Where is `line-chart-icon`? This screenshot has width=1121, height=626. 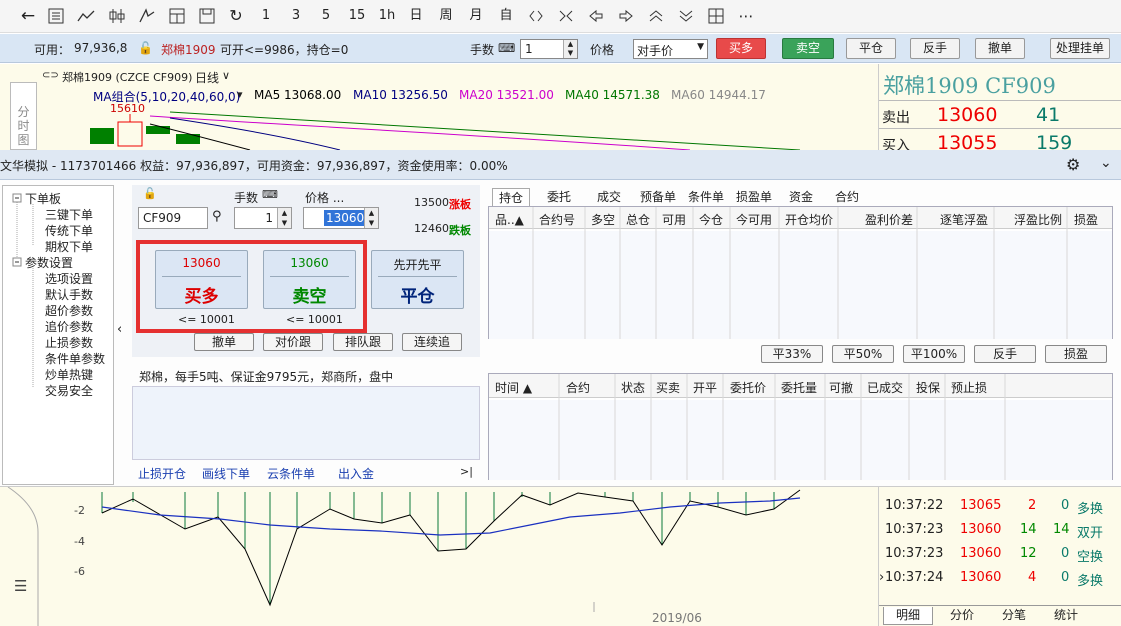 line-chart-icon is located at coordinates (86, 16).